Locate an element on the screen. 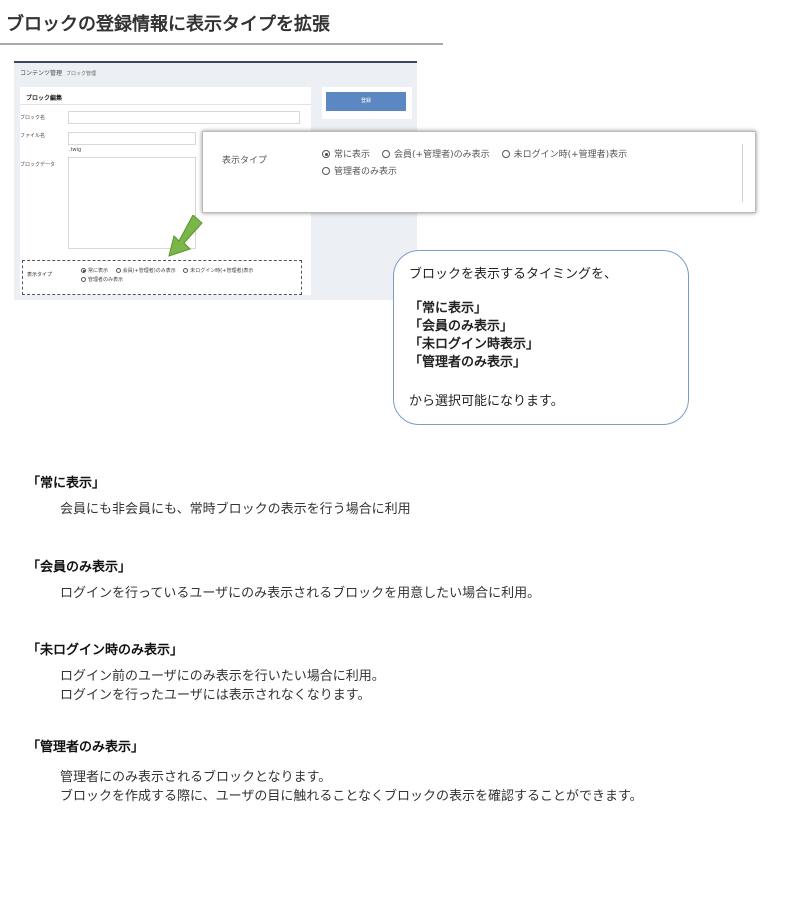  page-title: ブロックの登録情報に表示タイプを拡張 is located at coordinates (168, 24).